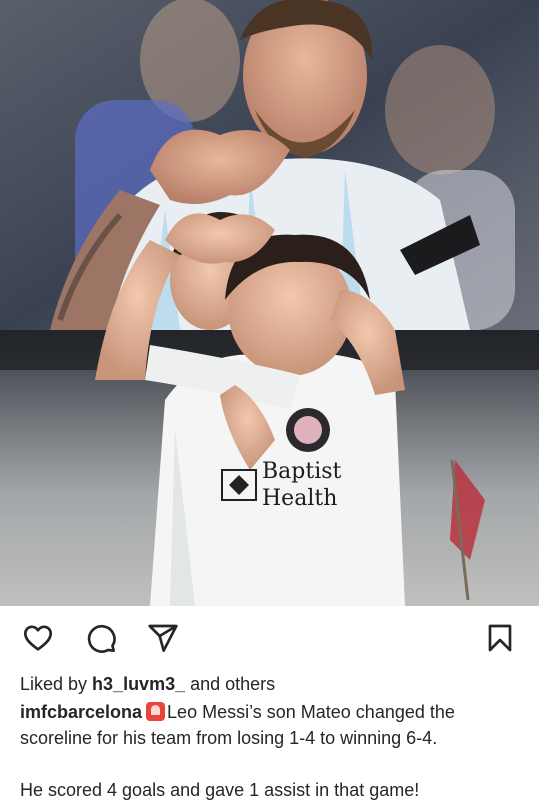 This screenshot has height=808, width=539. Describe the element at coordinates (156, 711) in the screenshot. I see `police-light-emoji-icon` at that location.